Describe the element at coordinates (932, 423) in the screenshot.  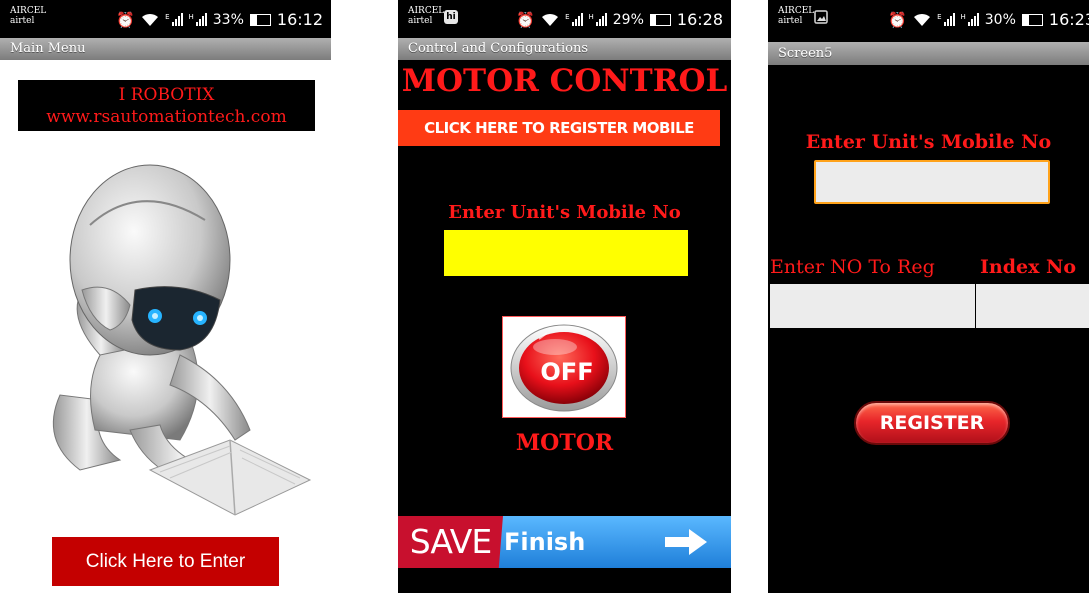
I see `register-button: REGISTER` at that location.